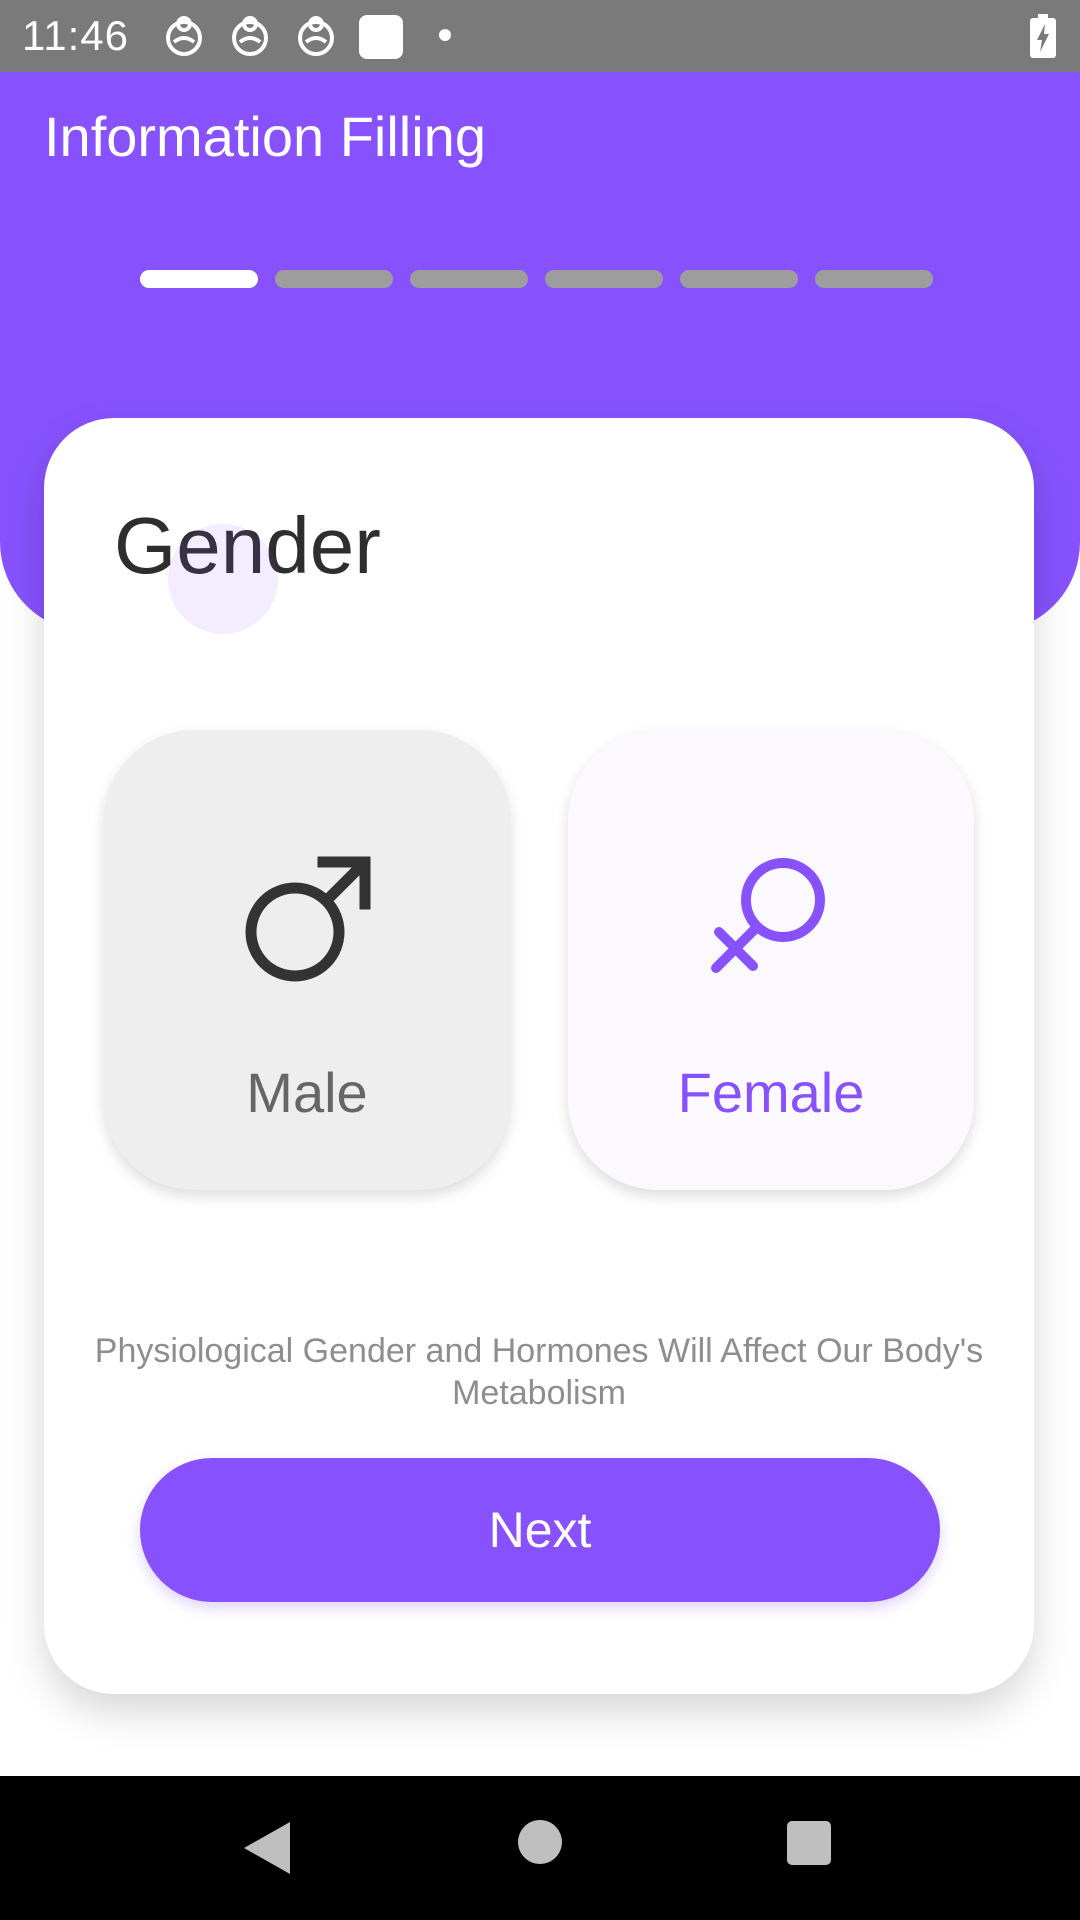 This screenshot has width=1080, height=1920. I want to click on navigation-bar, so click(540, 1848).